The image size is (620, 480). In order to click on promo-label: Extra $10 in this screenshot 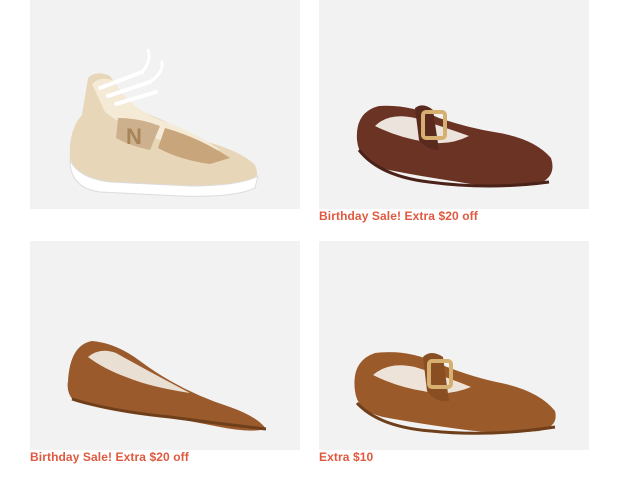, I will do `click(346, 457)`.